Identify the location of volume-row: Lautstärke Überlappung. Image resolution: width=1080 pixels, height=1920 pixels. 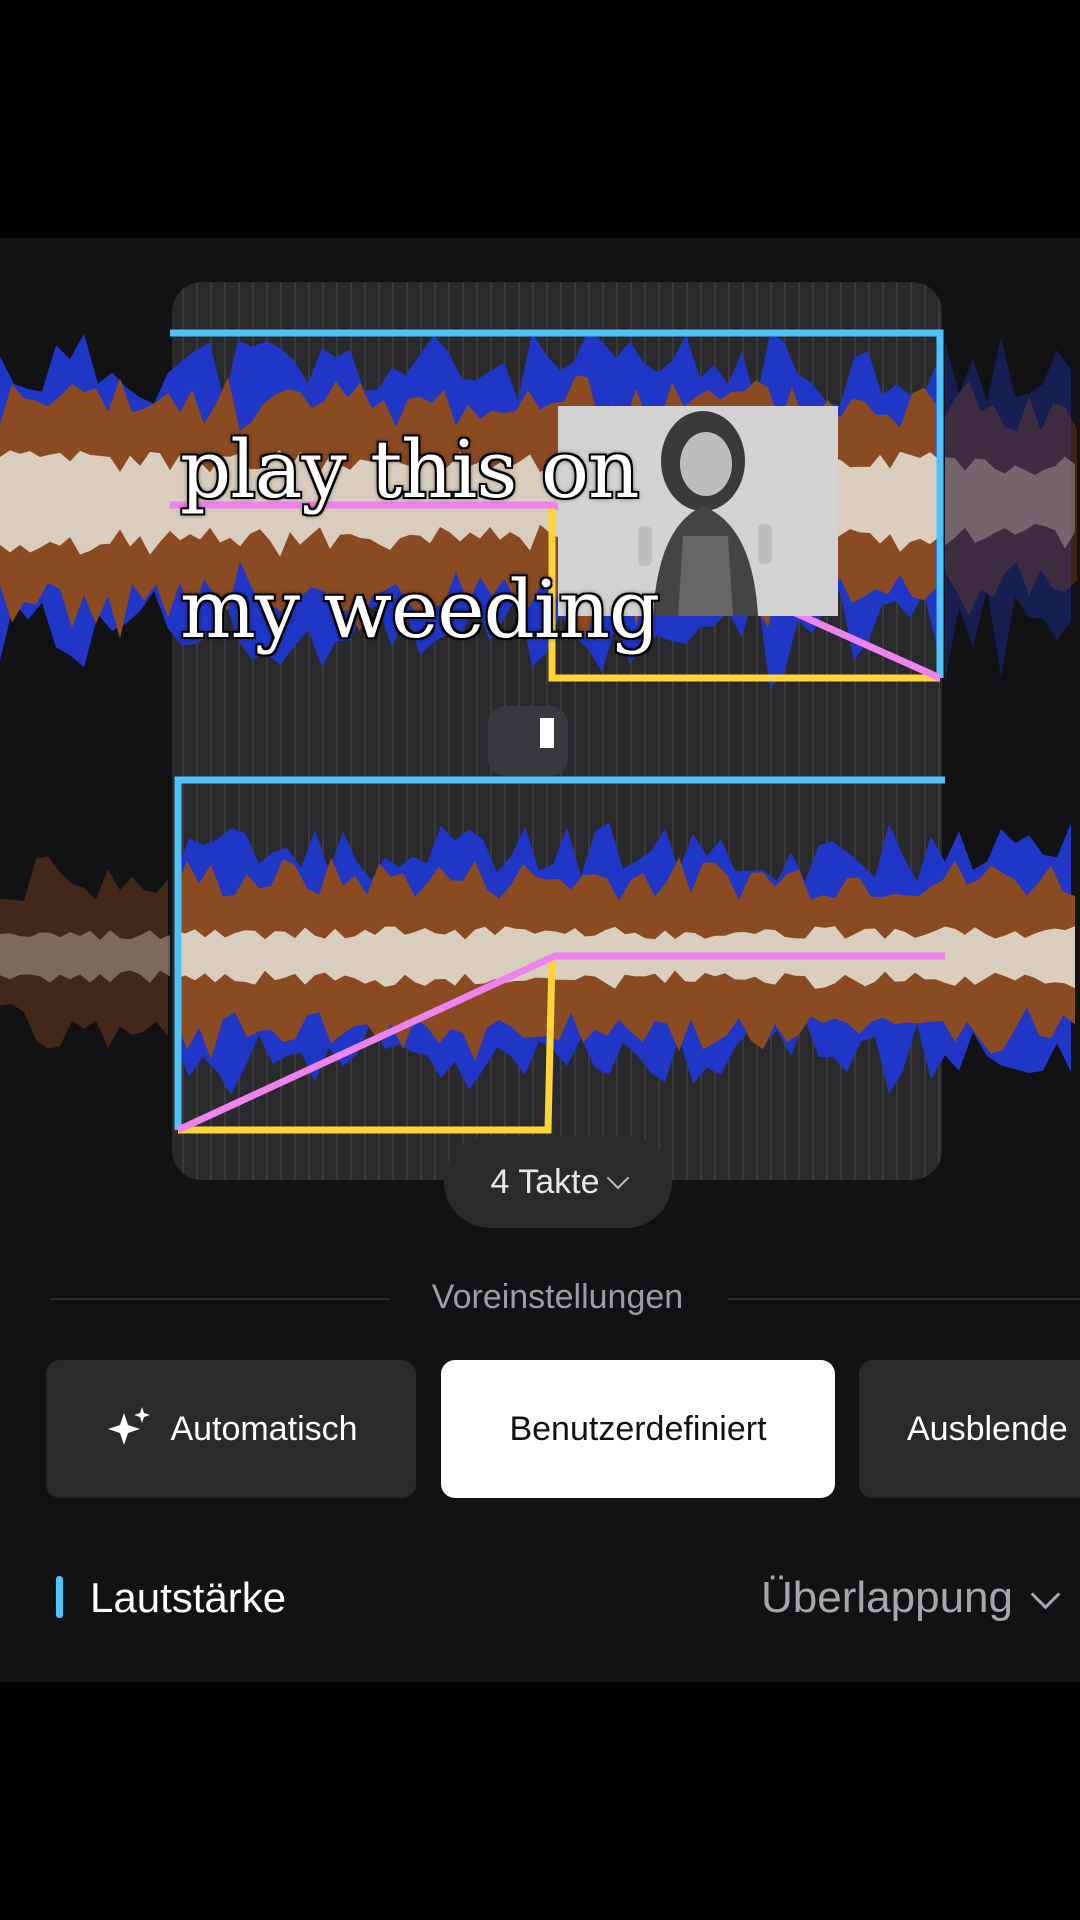
(540, 1598).